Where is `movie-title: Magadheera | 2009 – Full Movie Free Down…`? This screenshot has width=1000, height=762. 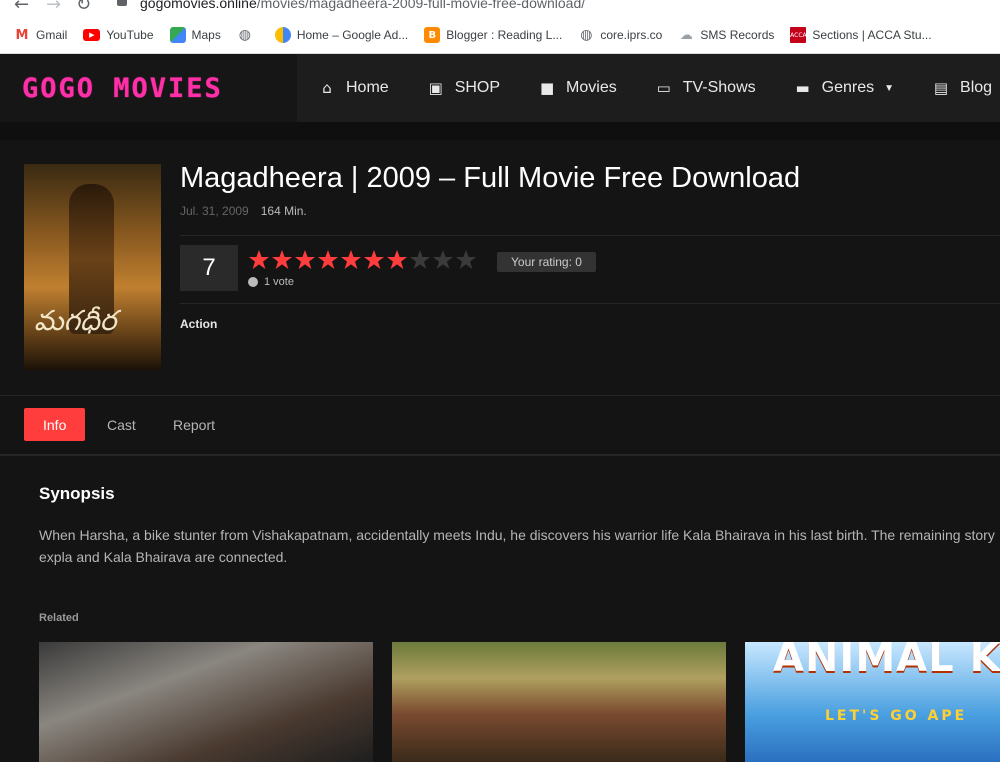
movie-title: Magadheera | 2009 – Full Movie Free Down… is located at coordinates (490, 178).